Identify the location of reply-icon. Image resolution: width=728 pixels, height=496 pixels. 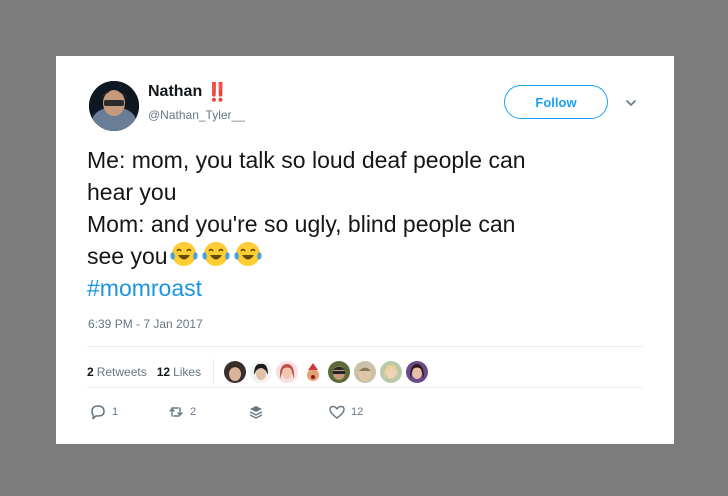
(98, 412).